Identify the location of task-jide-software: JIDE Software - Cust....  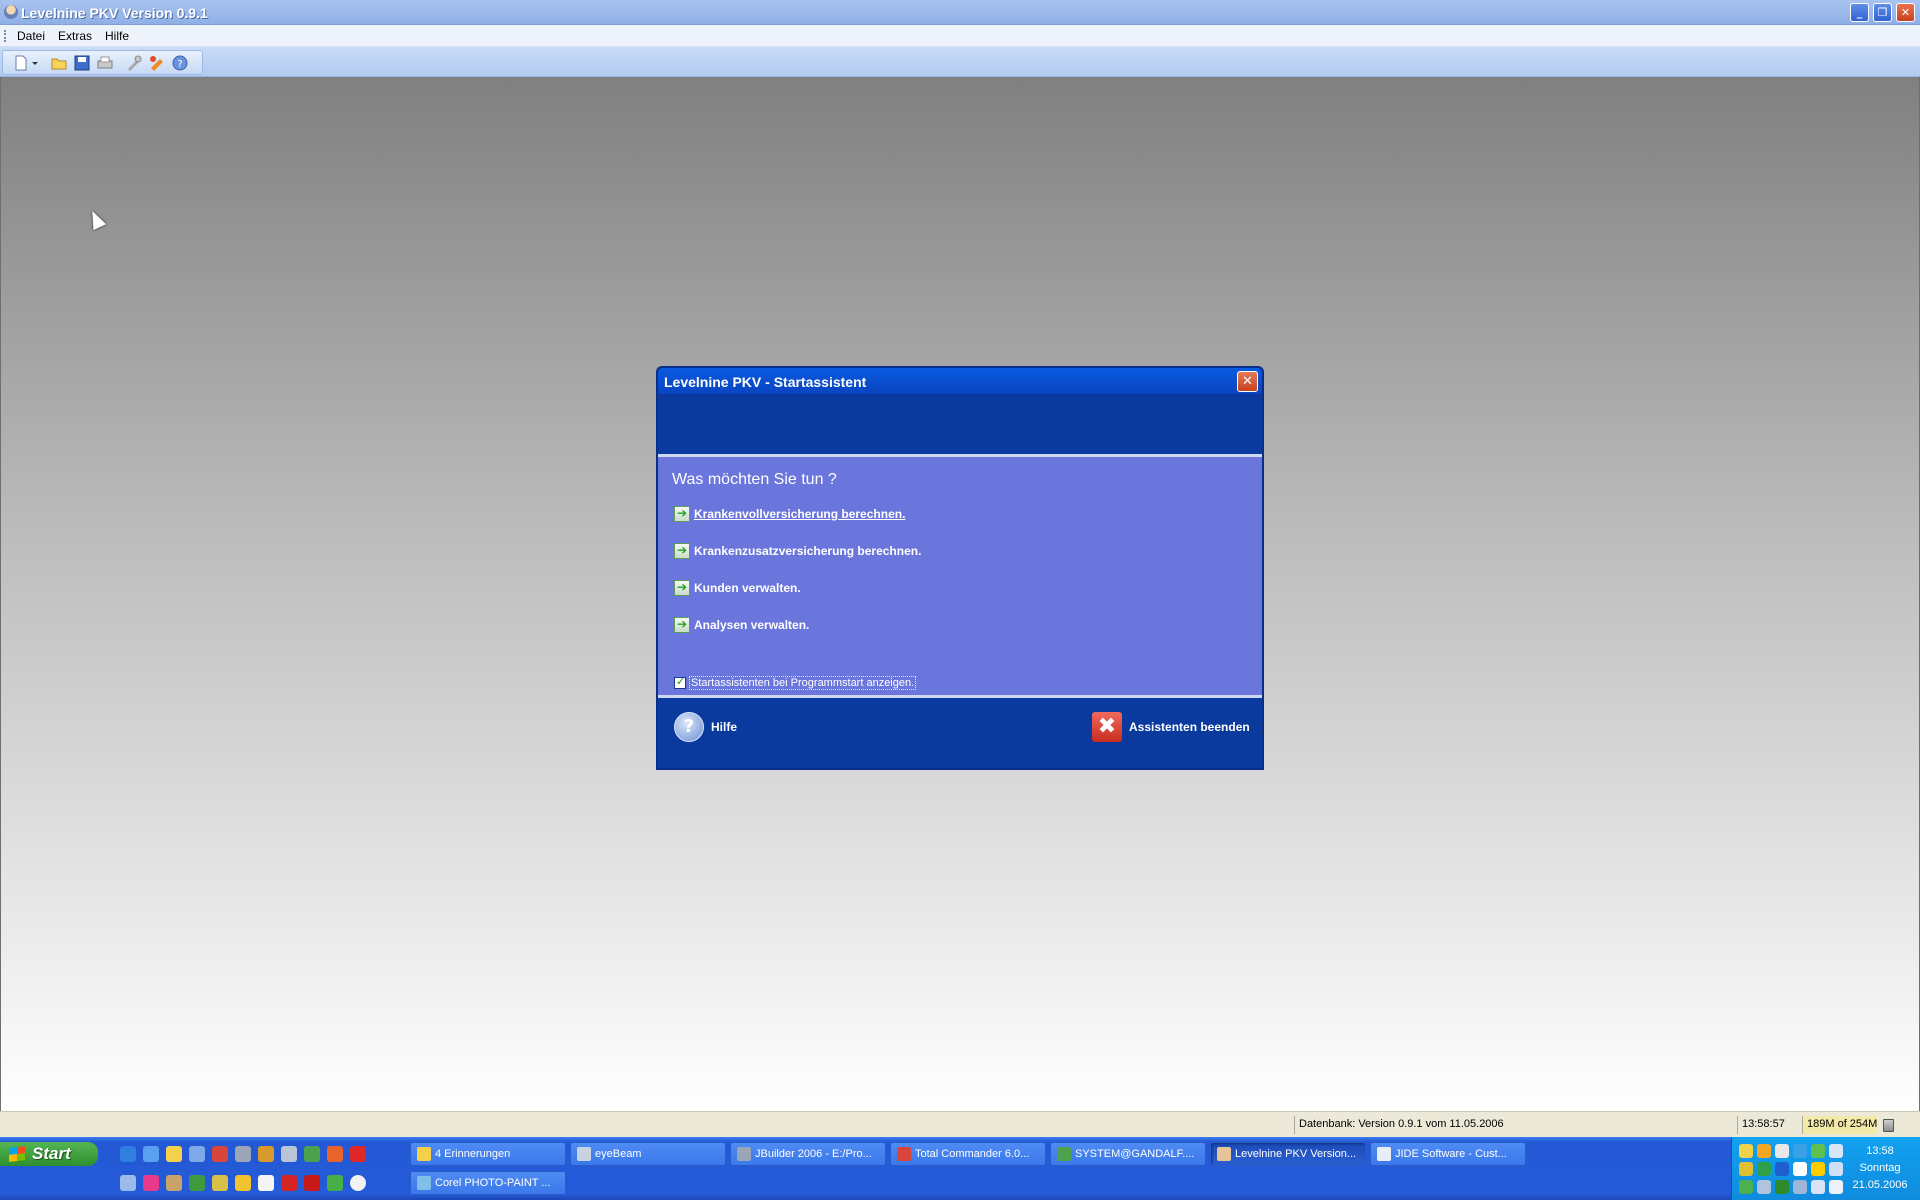
(1448, 1154).